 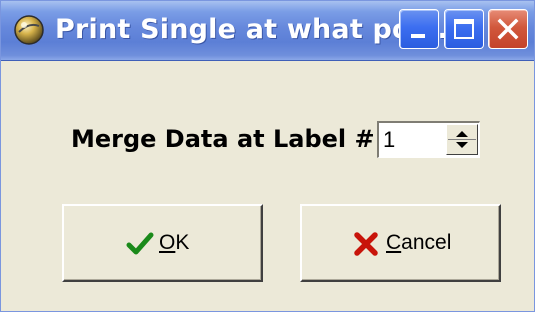 What do you see at coordinates (174, 242) in the screenshot?
I see `ok-button-label: OK` at bounding box center [174, 242].